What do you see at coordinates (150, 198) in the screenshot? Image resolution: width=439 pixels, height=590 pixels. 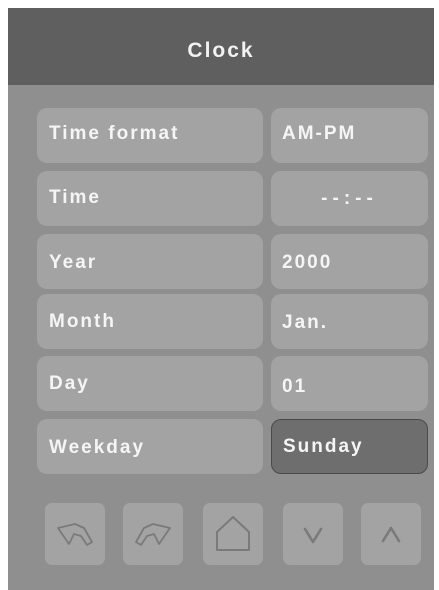 I see `time-label-button: Time` at bounding box center [150, 198].